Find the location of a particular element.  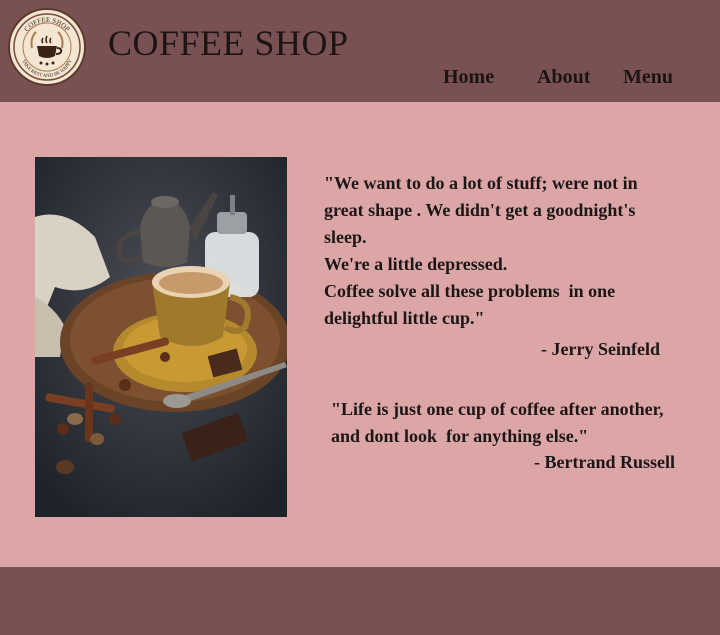

nav-about-link: About is located at coordinates (563, 77).